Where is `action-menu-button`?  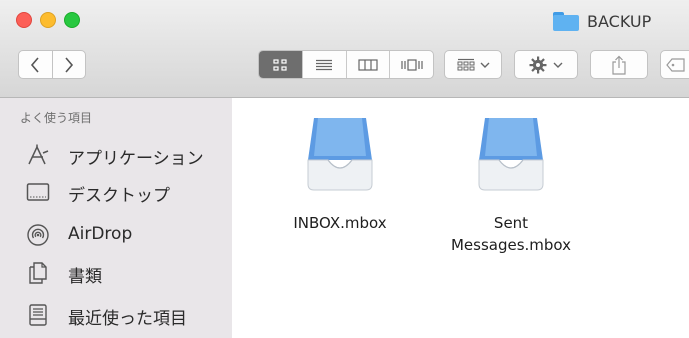 action-menu-button is located at coordinates (546, 64).